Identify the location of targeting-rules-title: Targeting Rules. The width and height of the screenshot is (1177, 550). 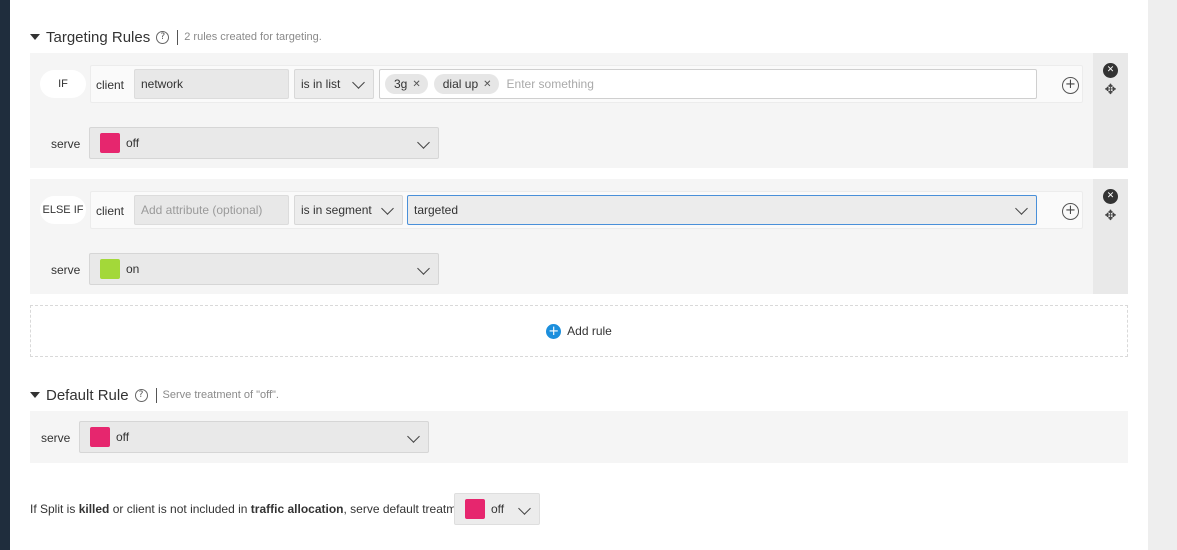
(98, 37).